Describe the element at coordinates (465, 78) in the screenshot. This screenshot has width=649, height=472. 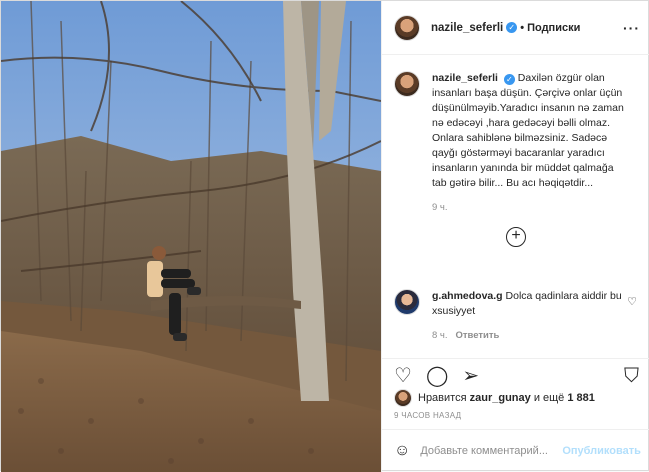
I see `caption-username: nazile_seferli` at that location.